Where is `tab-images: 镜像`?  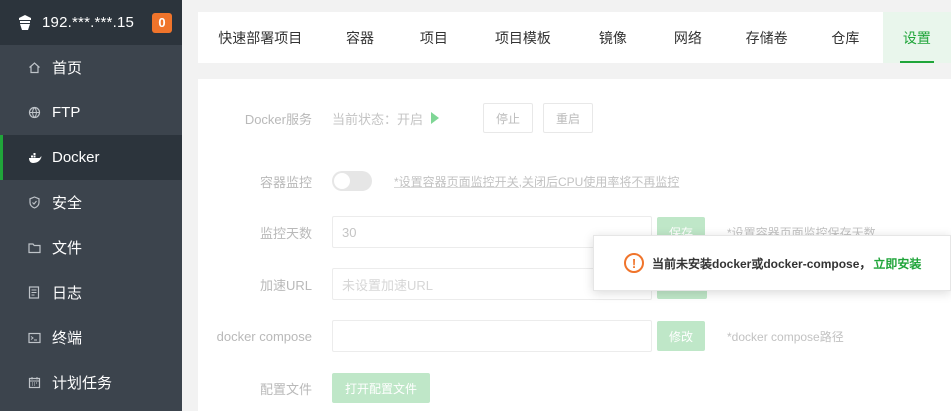 tab-images: 镜像 is located at coordinates (612, 37).